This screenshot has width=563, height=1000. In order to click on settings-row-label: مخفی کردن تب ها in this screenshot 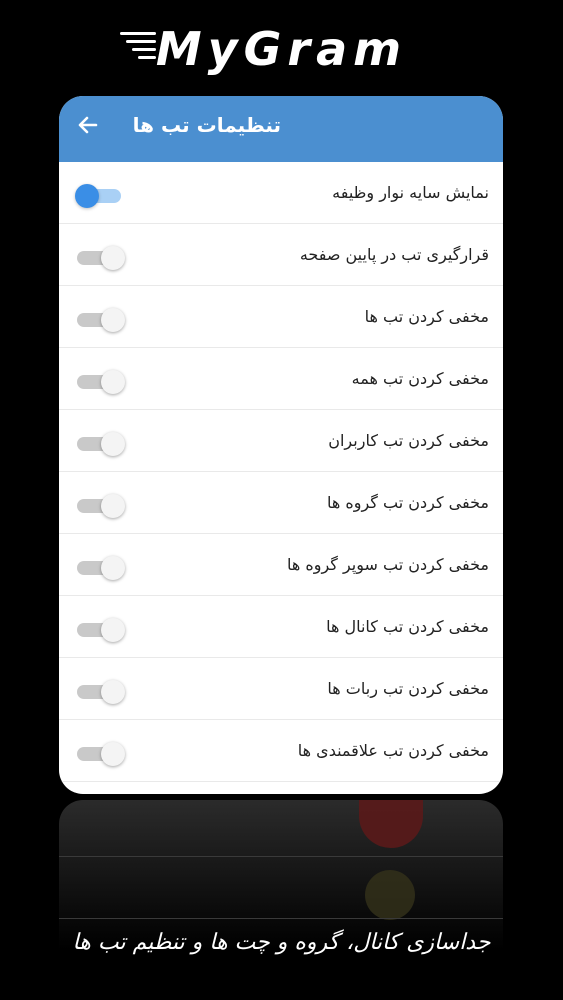, I will do `click(426, 316)`.